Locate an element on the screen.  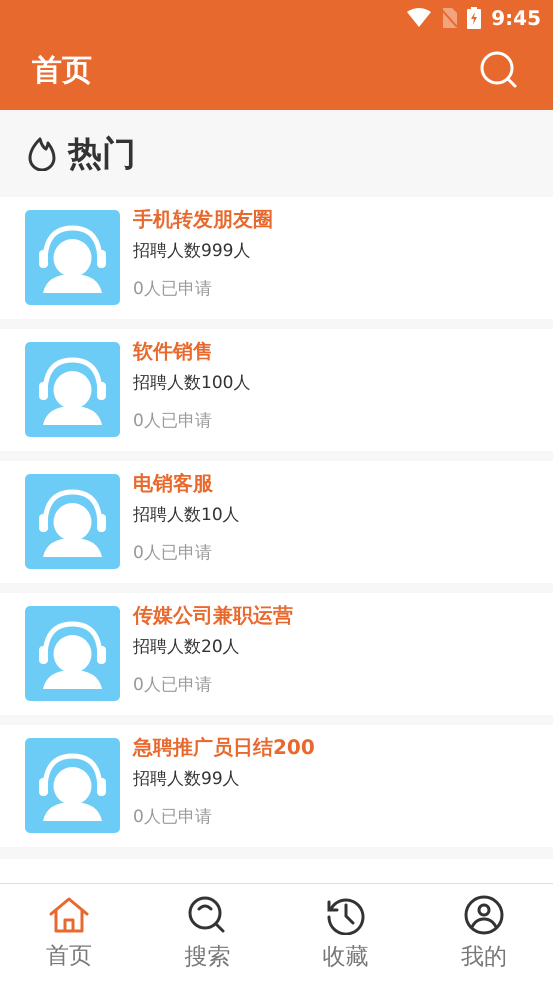
job-quota: 招聘人数100人 is located at coordinates (191, 383).